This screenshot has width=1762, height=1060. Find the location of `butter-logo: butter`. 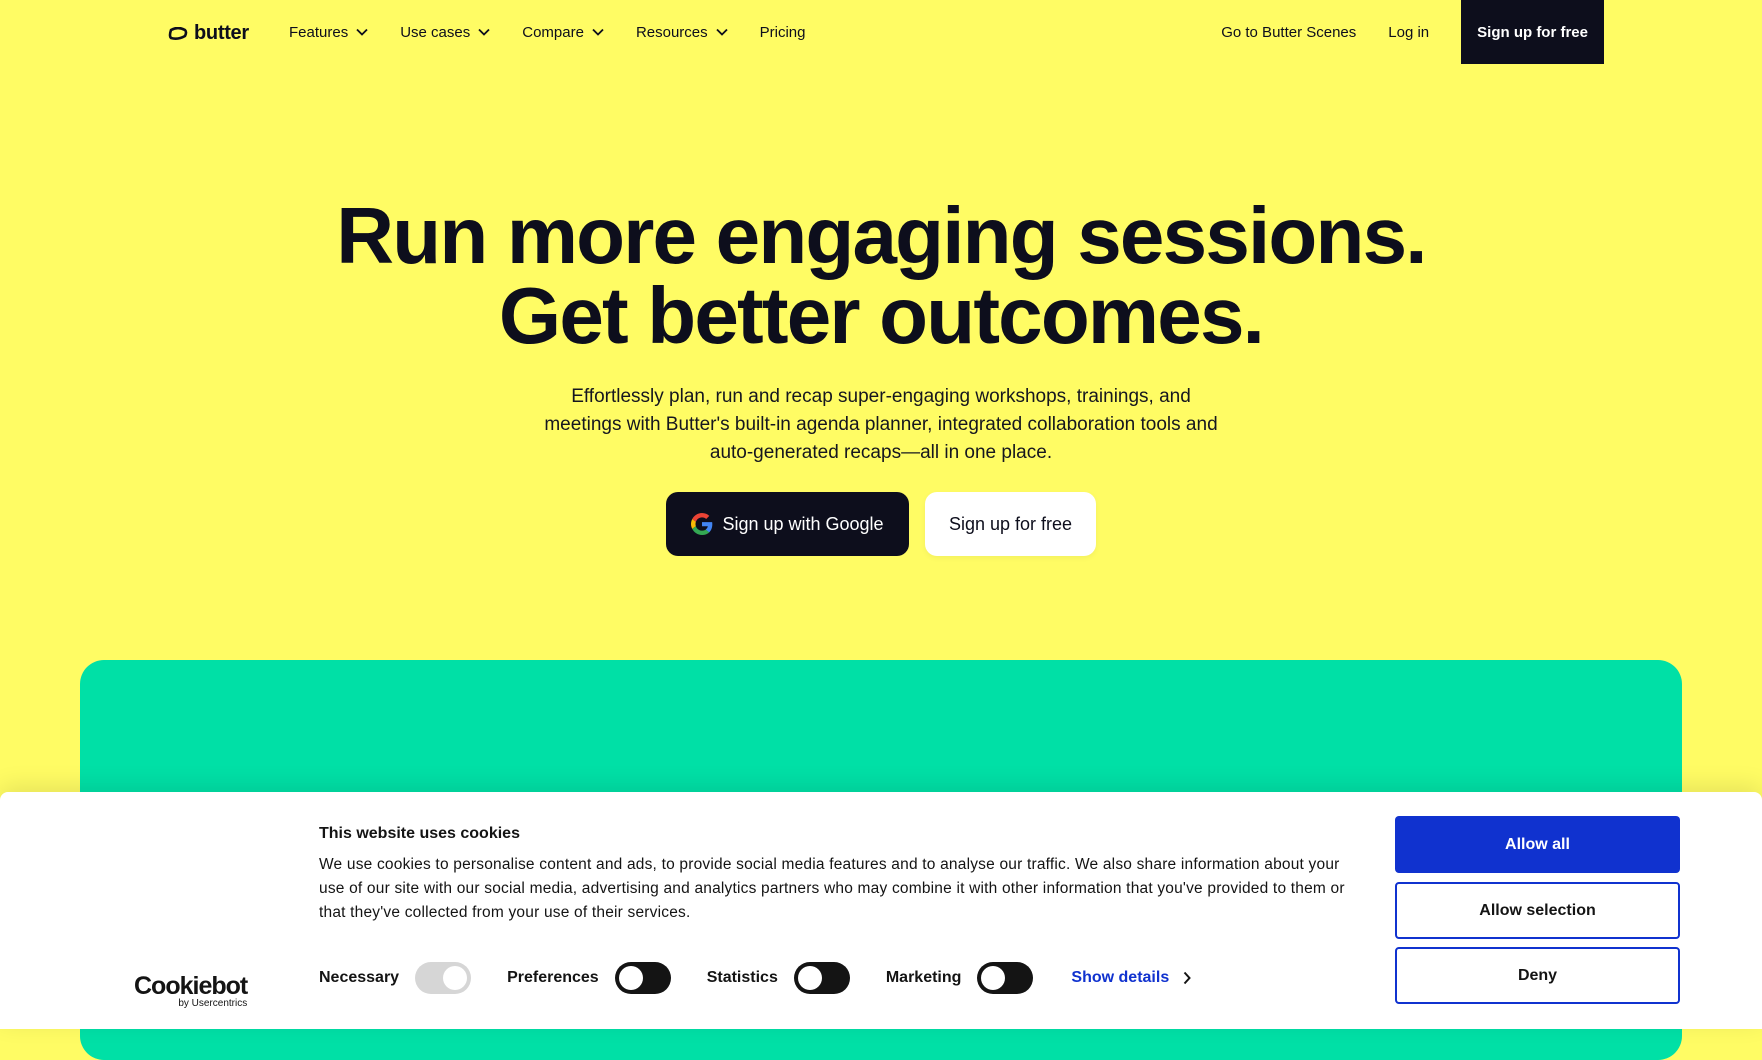

butter-logo: butter is located at coordinates (208, 33).